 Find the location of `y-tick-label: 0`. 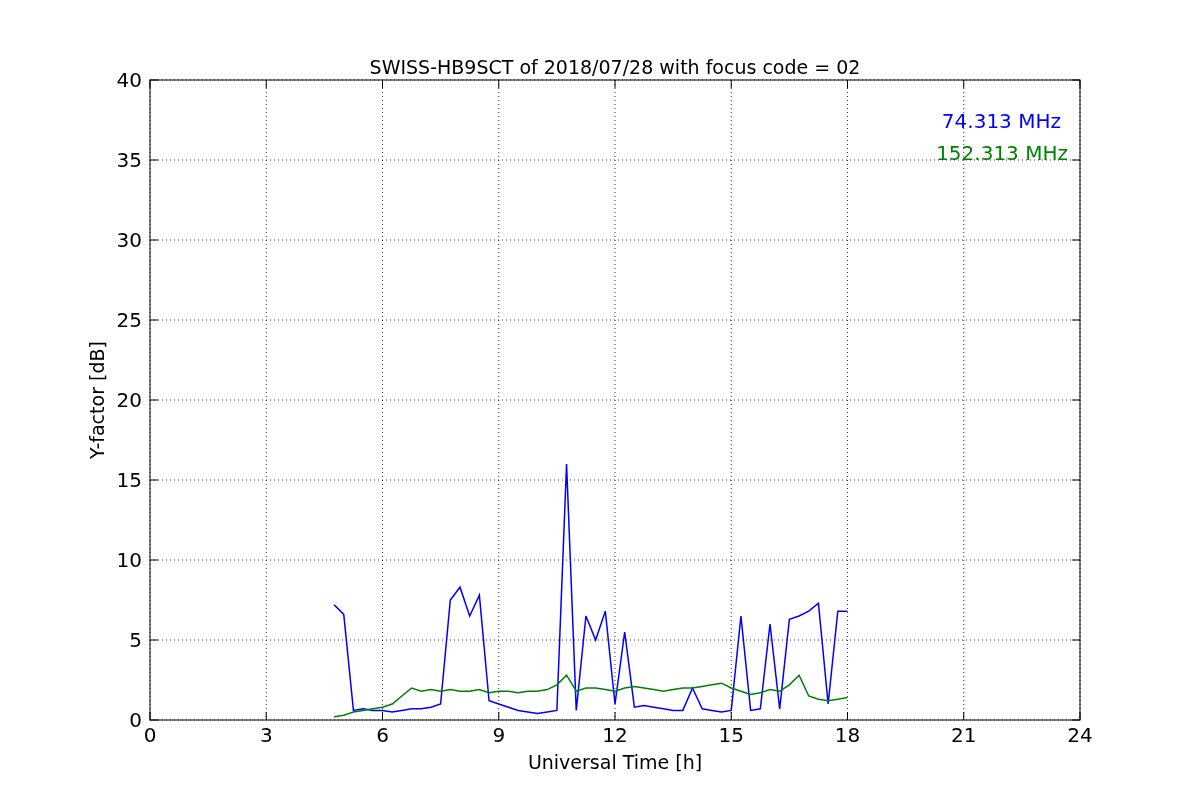

y-tick-label: 0 is located at coordinates (135, 720).